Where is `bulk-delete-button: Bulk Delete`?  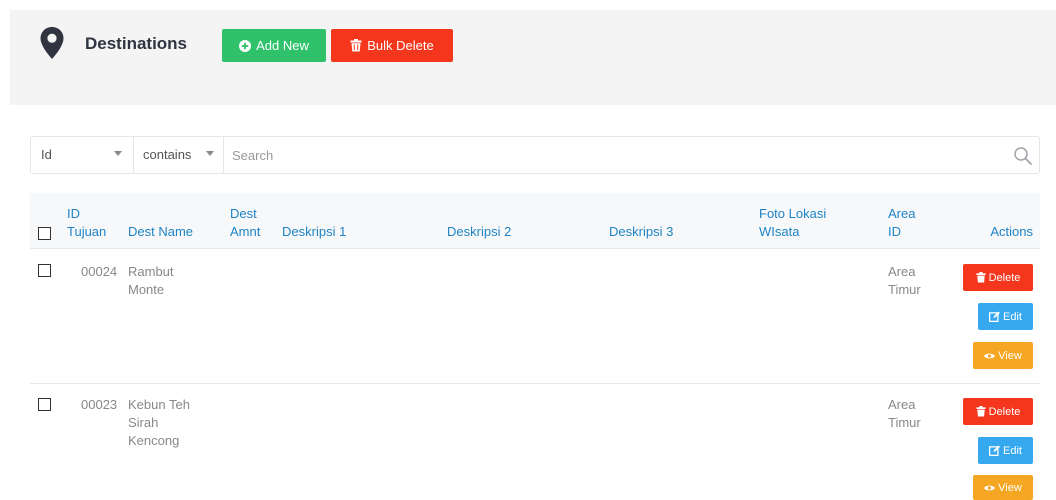 bulk-delete-button: Bulk Delete is located at coordinates (392, 45).